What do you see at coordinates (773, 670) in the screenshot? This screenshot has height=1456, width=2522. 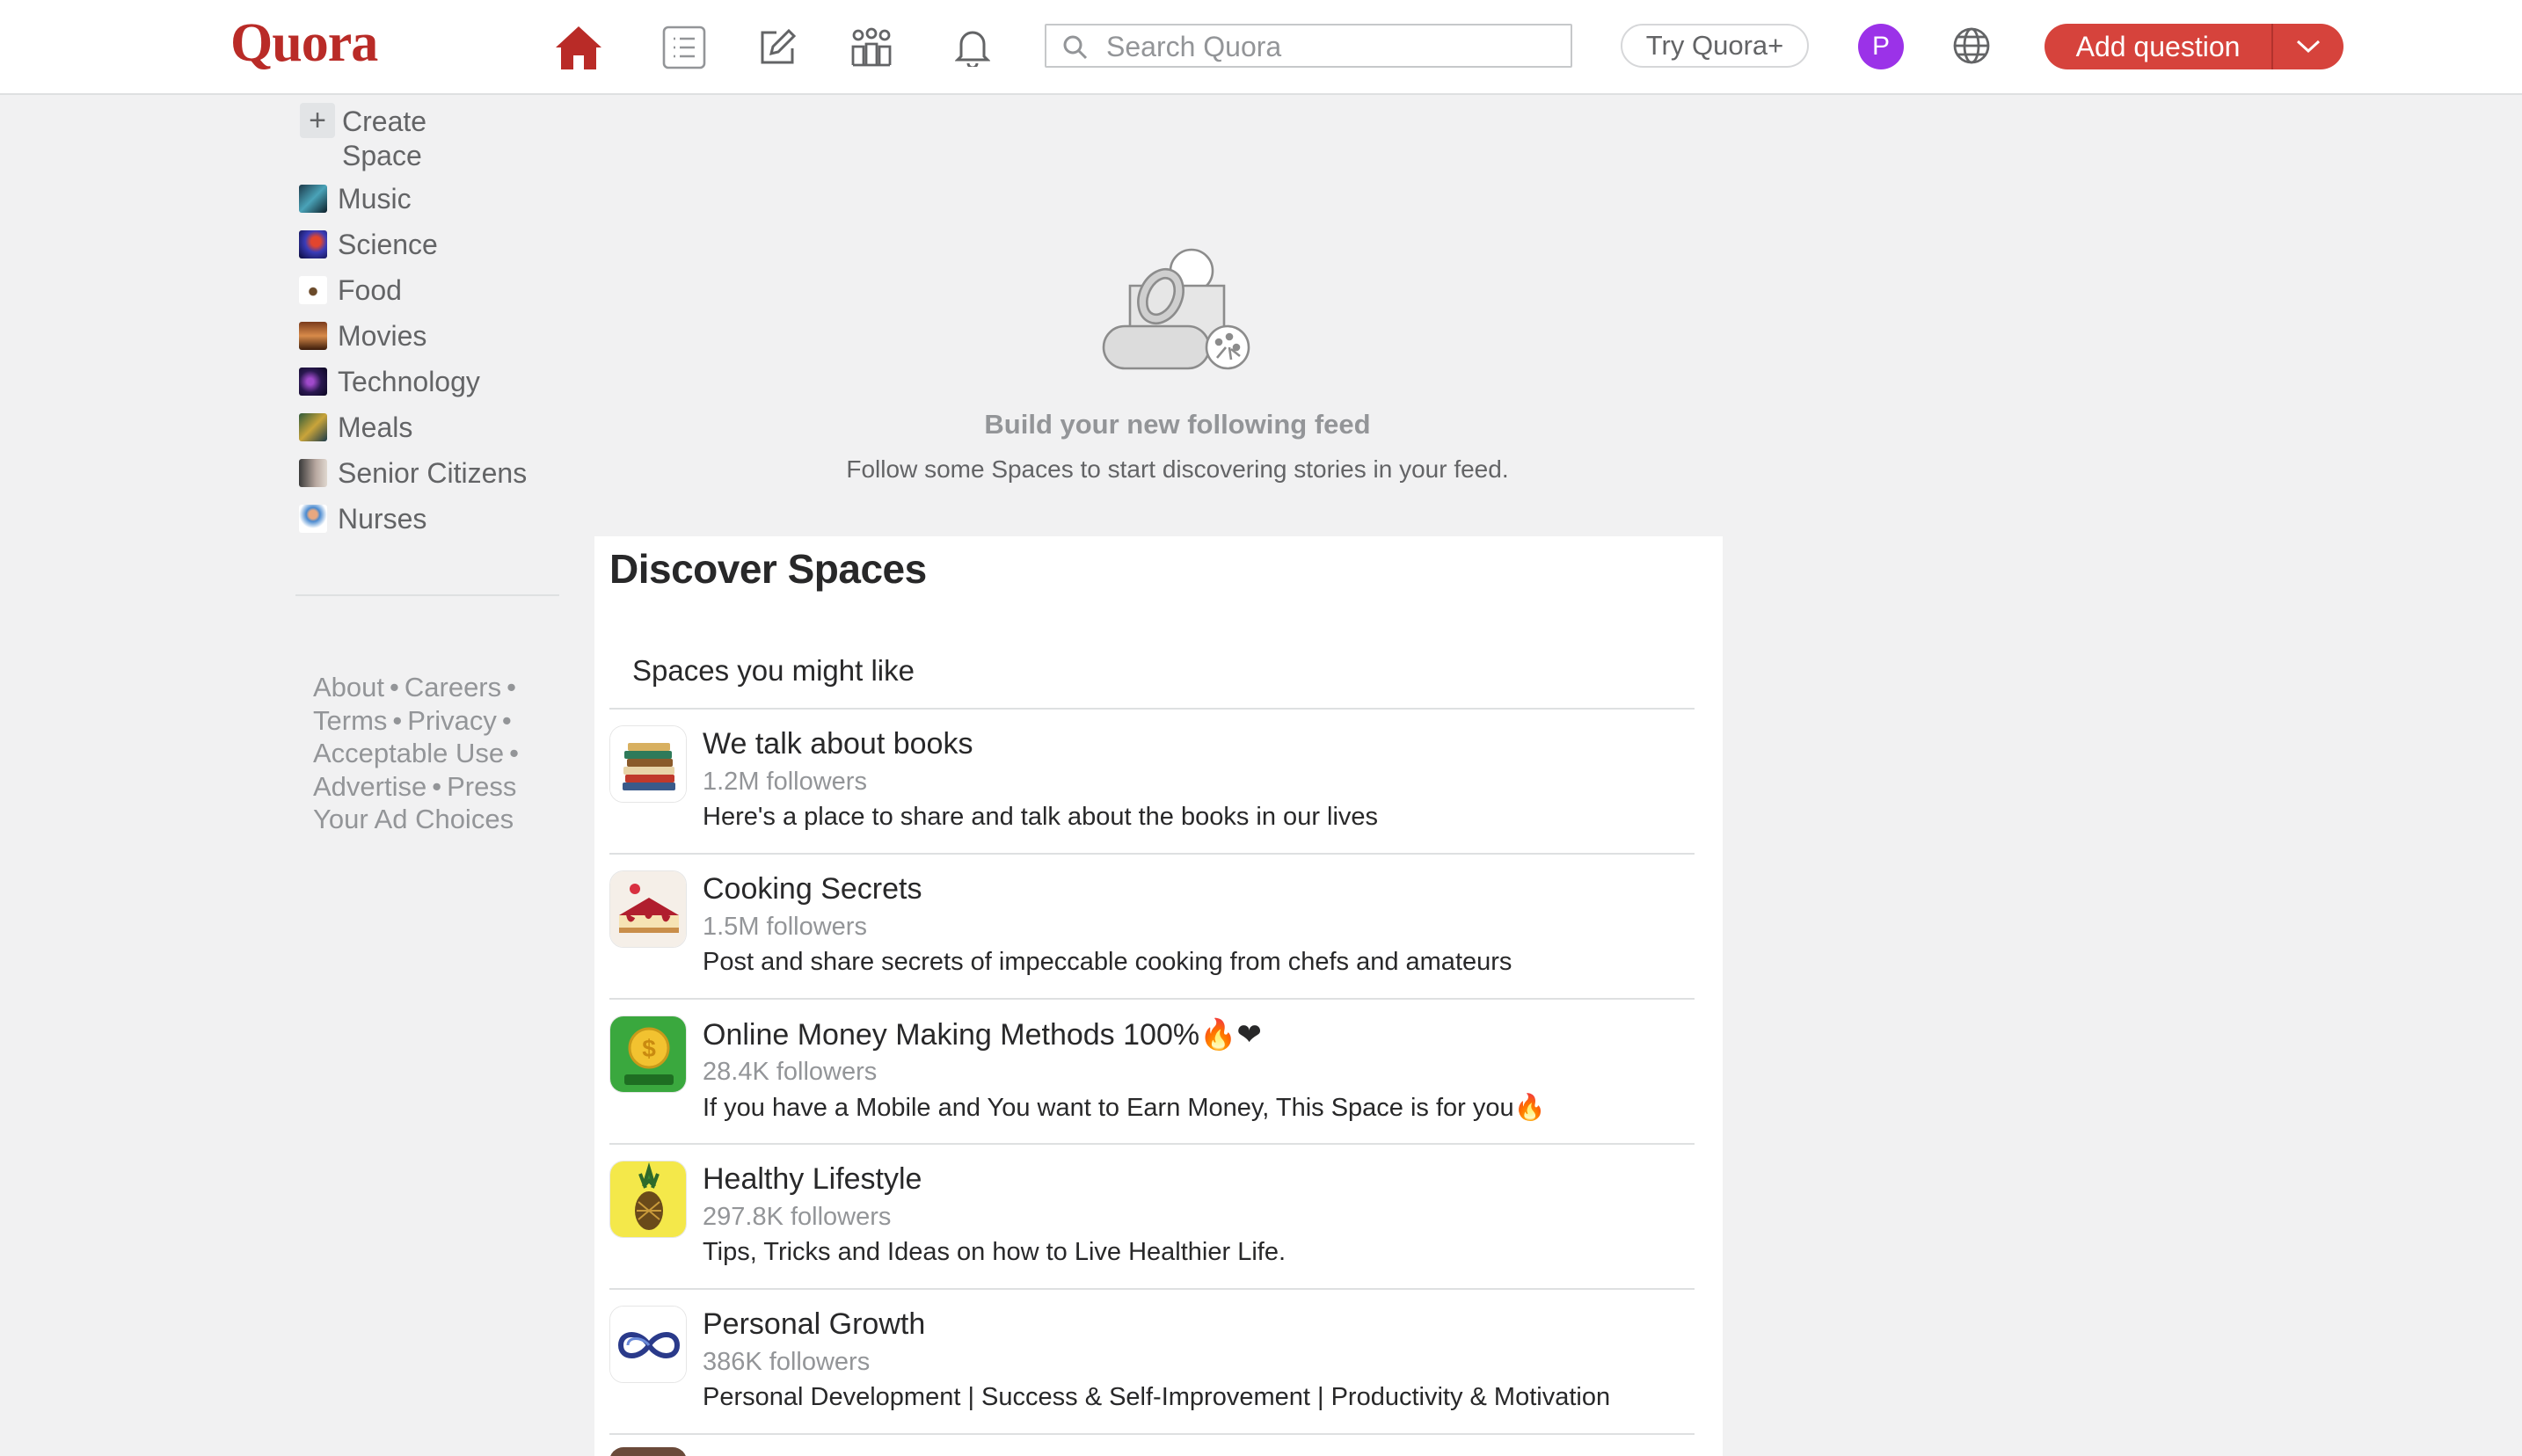 I see `spaces-you-might-like-heading: Spaces you might like` at bounding box center [773, 670].